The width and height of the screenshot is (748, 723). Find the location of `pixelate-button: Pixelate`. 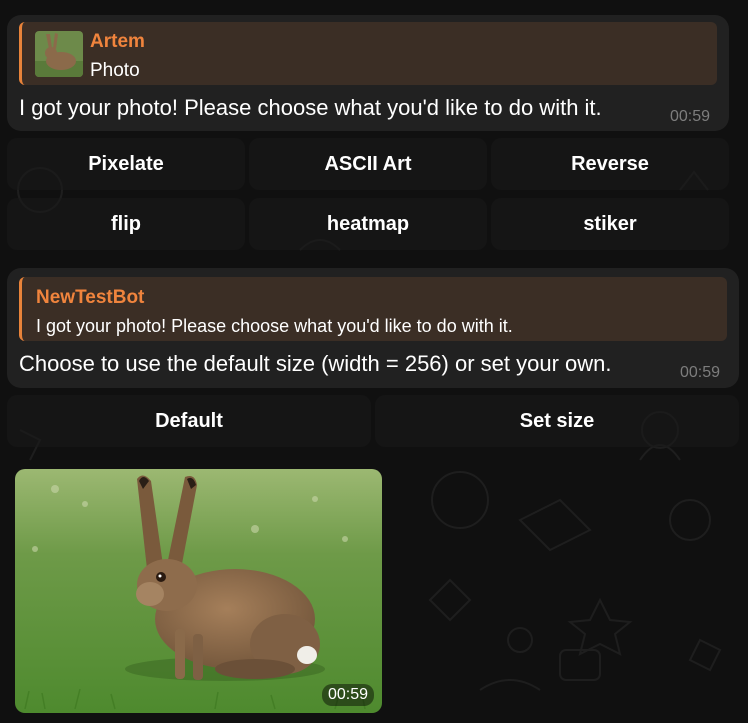

pixelate-button: Pixelate is located at coordinates (126, 164).